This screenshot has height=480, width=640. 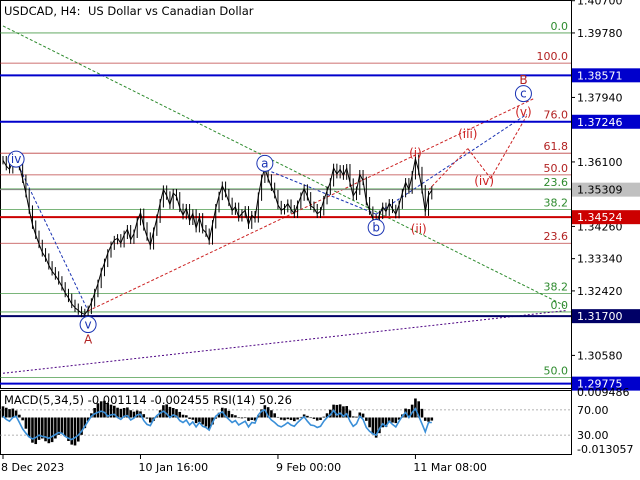 I want to click on level-price-text: 1.35309, so click(x=600, y=190).